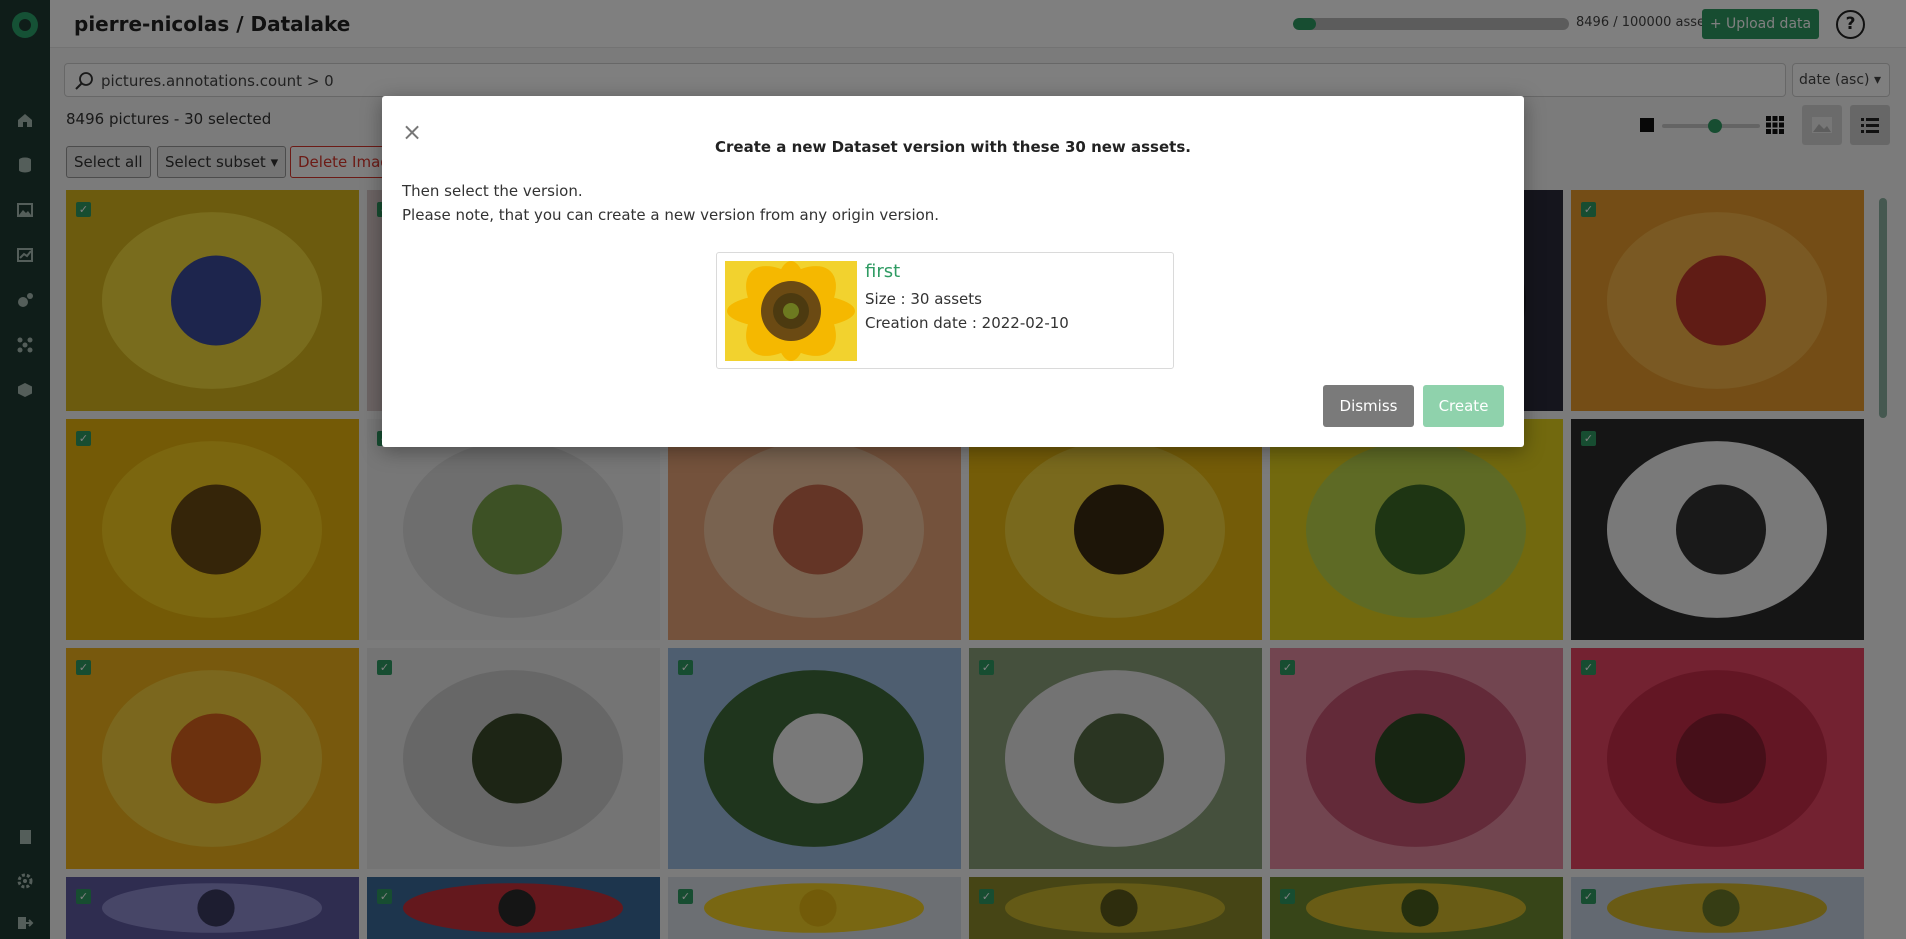 This screenshot has width=1906, height=939. I want to click on dismiss-button: Dismiss, so click(1368, 406).